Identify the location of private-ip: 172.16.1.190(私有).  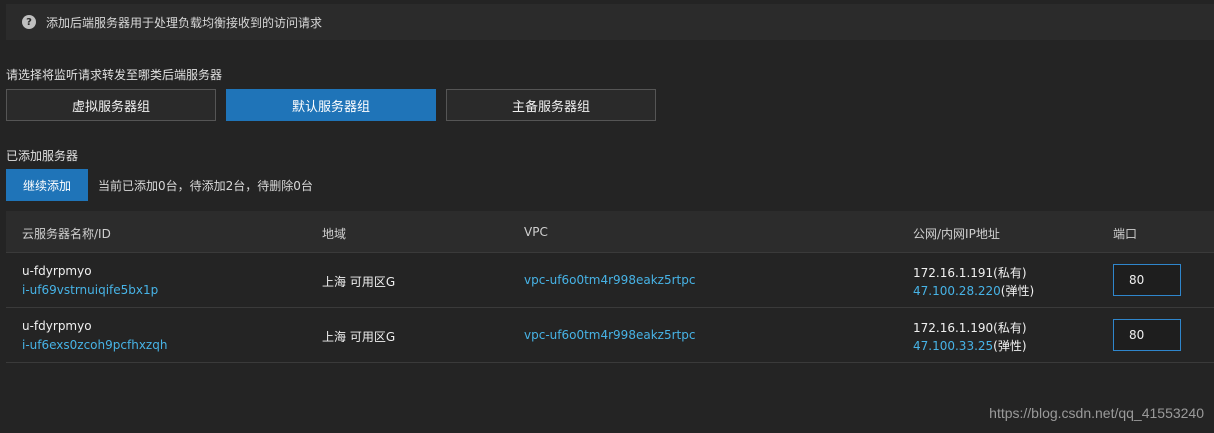
(970, 328).